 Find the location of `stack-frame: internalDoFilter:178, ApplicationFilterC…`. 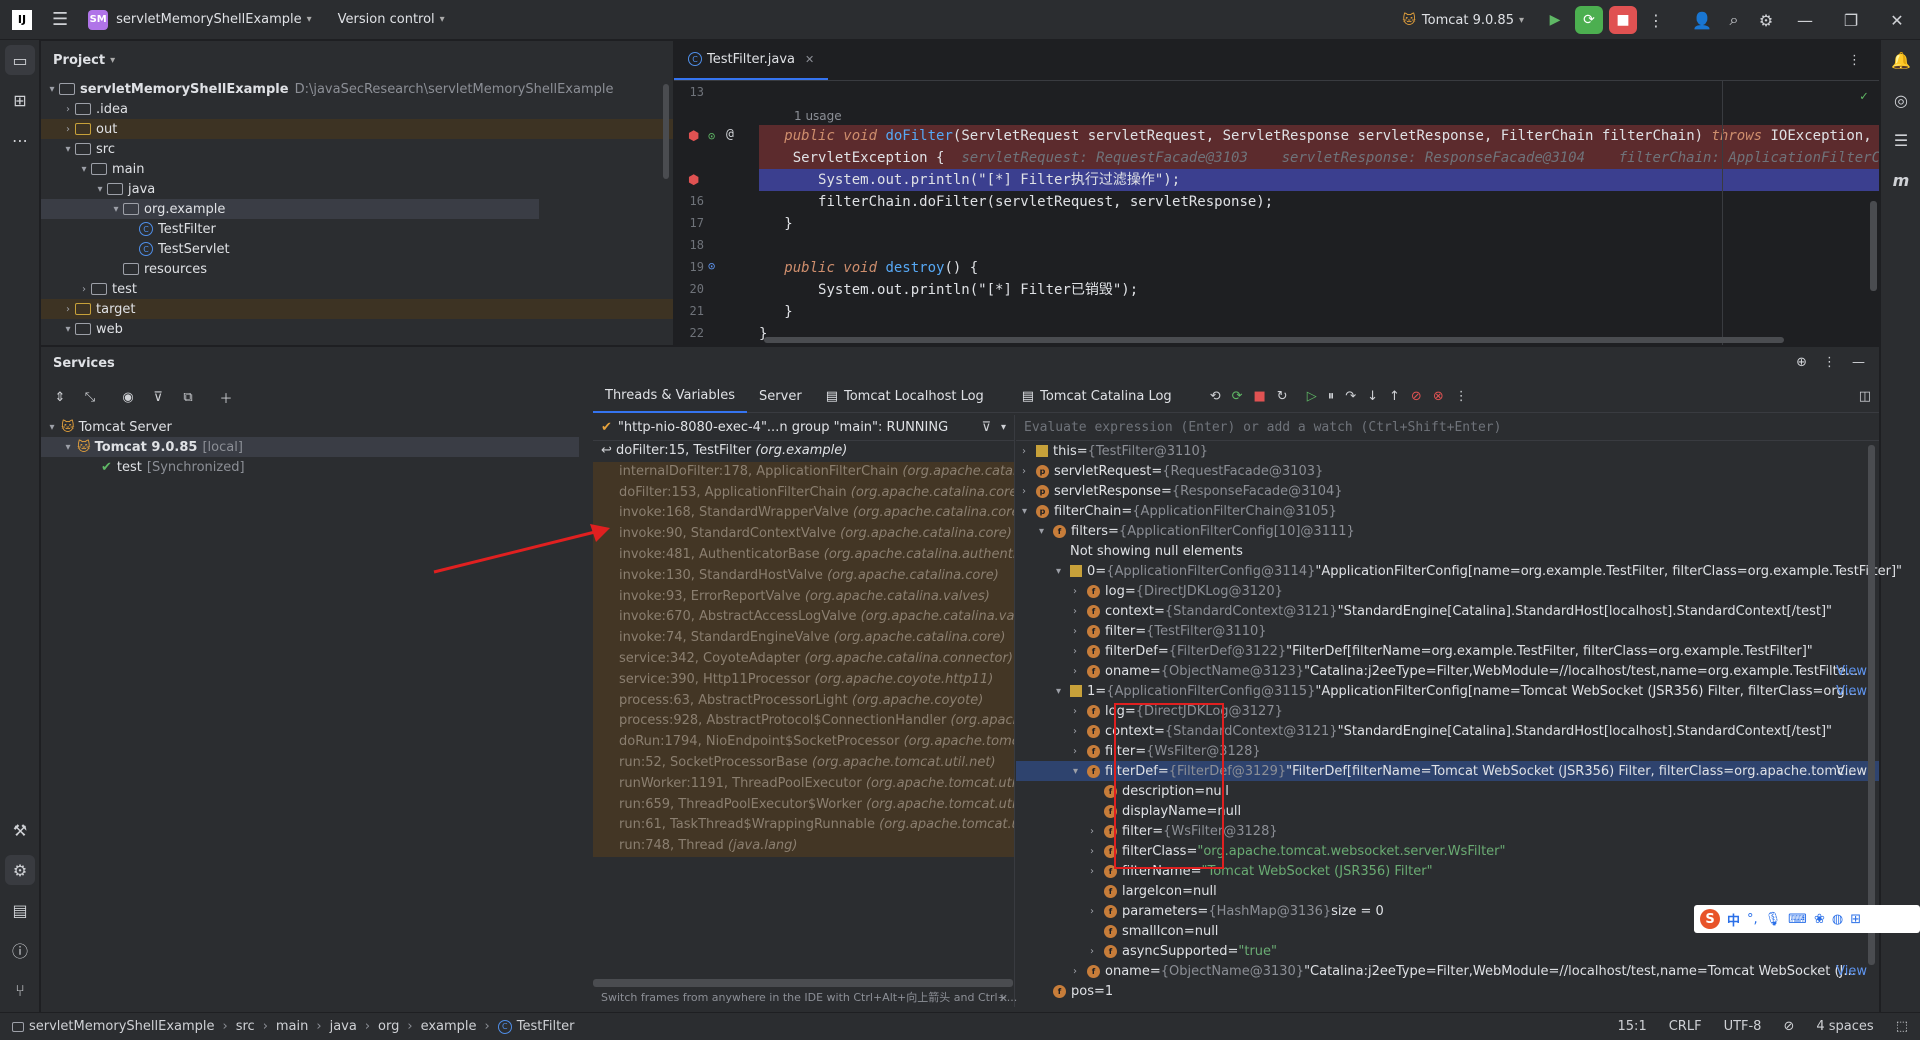

stack-frame: internalDoFilter:178, ApplicationFilterC… is located at coordinates (803, 472).